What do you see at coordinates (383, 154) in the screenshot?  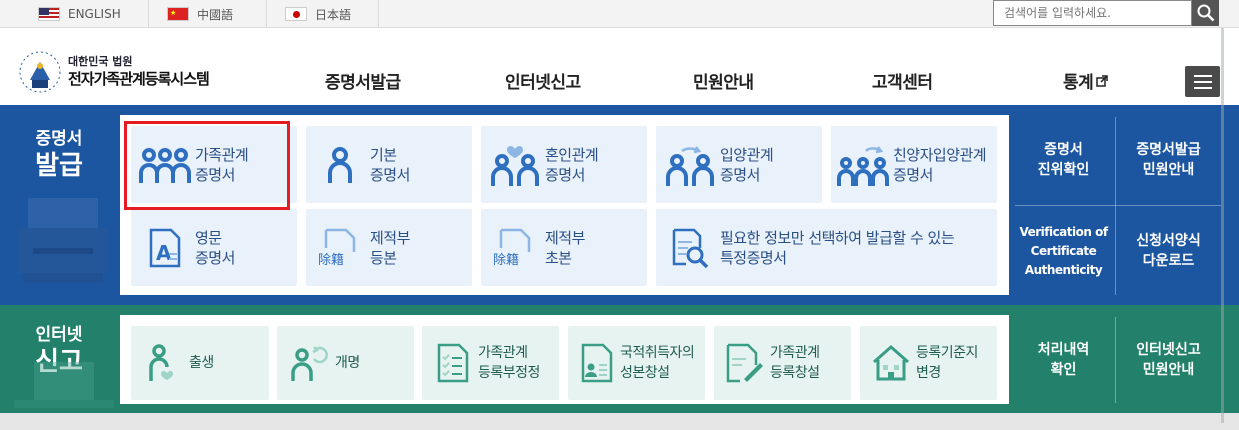 I see `cert-card-line1: 기본` at bounding box center [383, 154].